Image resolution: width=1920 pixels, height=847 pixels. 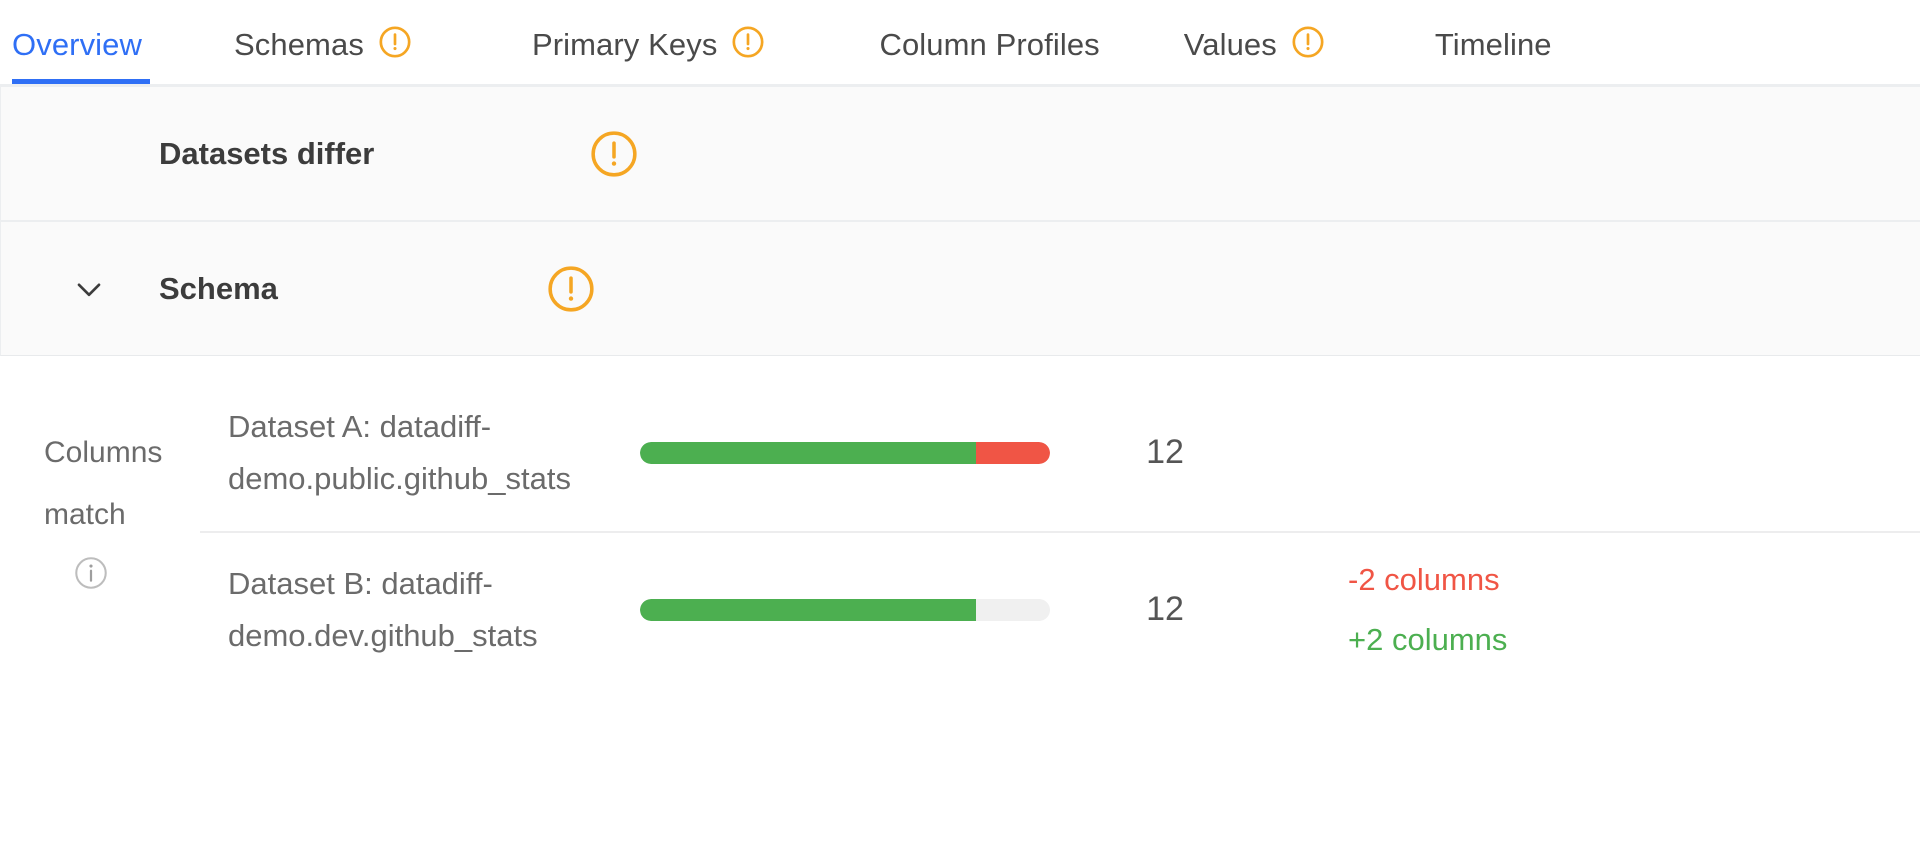 I want to click on schema-label: Schema, so click(x=218, y=288).